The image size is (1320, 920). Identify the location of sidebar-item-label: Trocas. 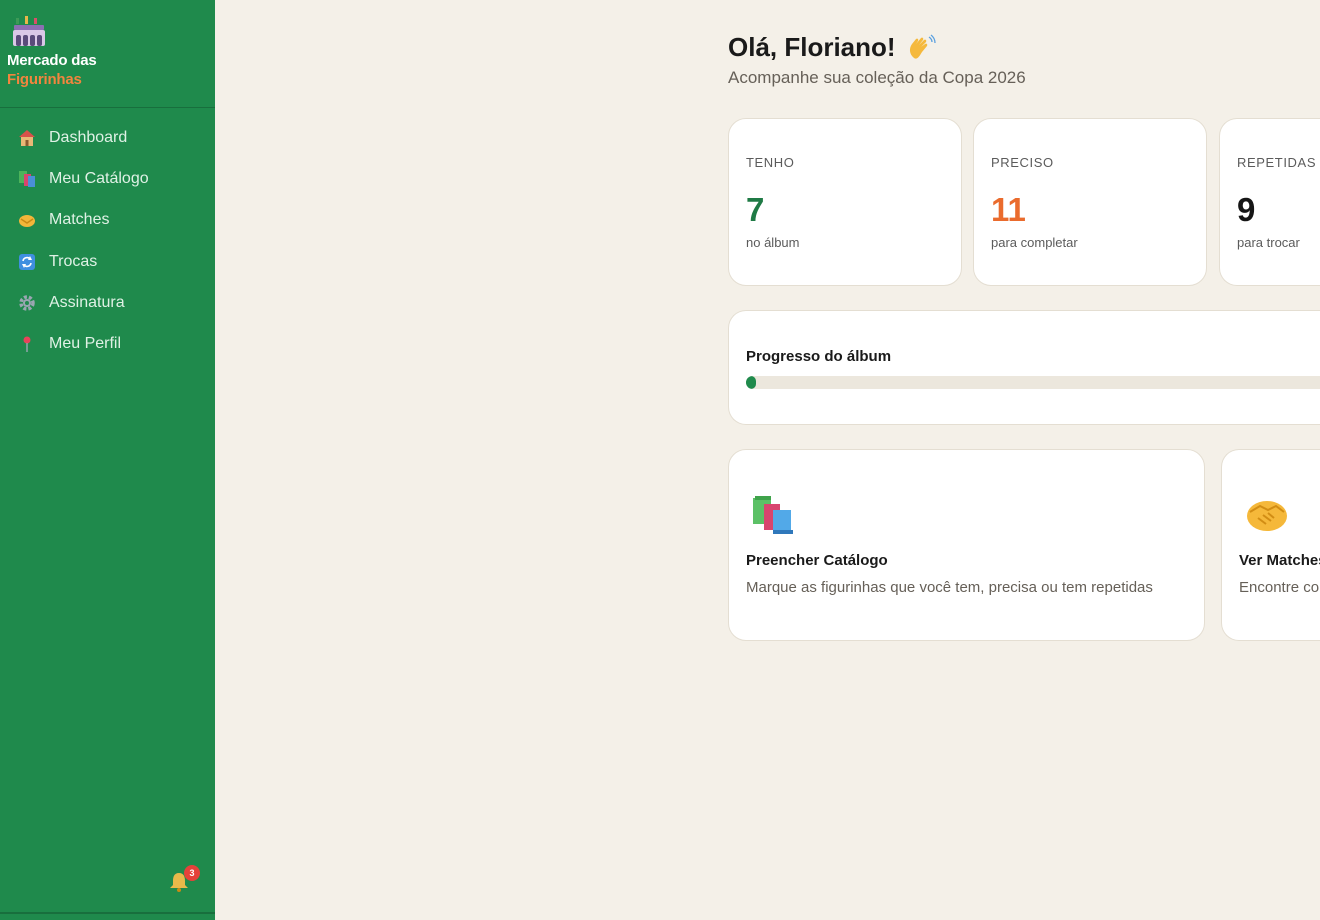
(73, 261).